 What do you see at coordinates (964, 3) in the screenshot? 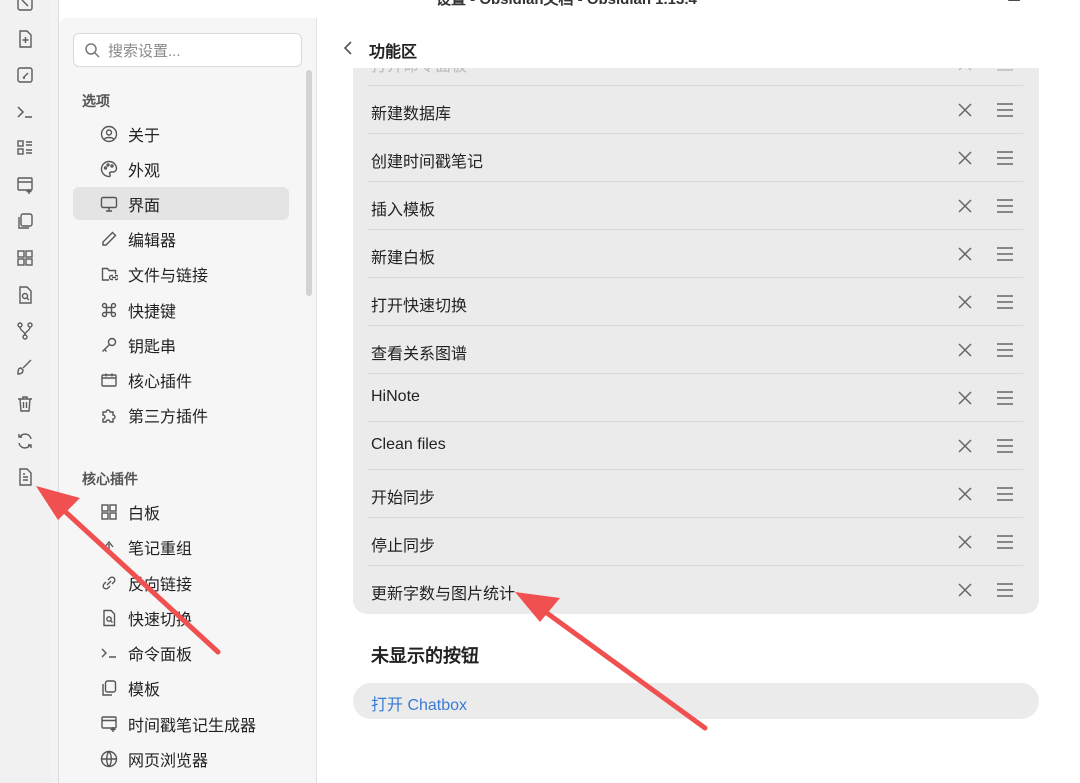
I see `minimize-button: —` at bounding box center [964, 3].